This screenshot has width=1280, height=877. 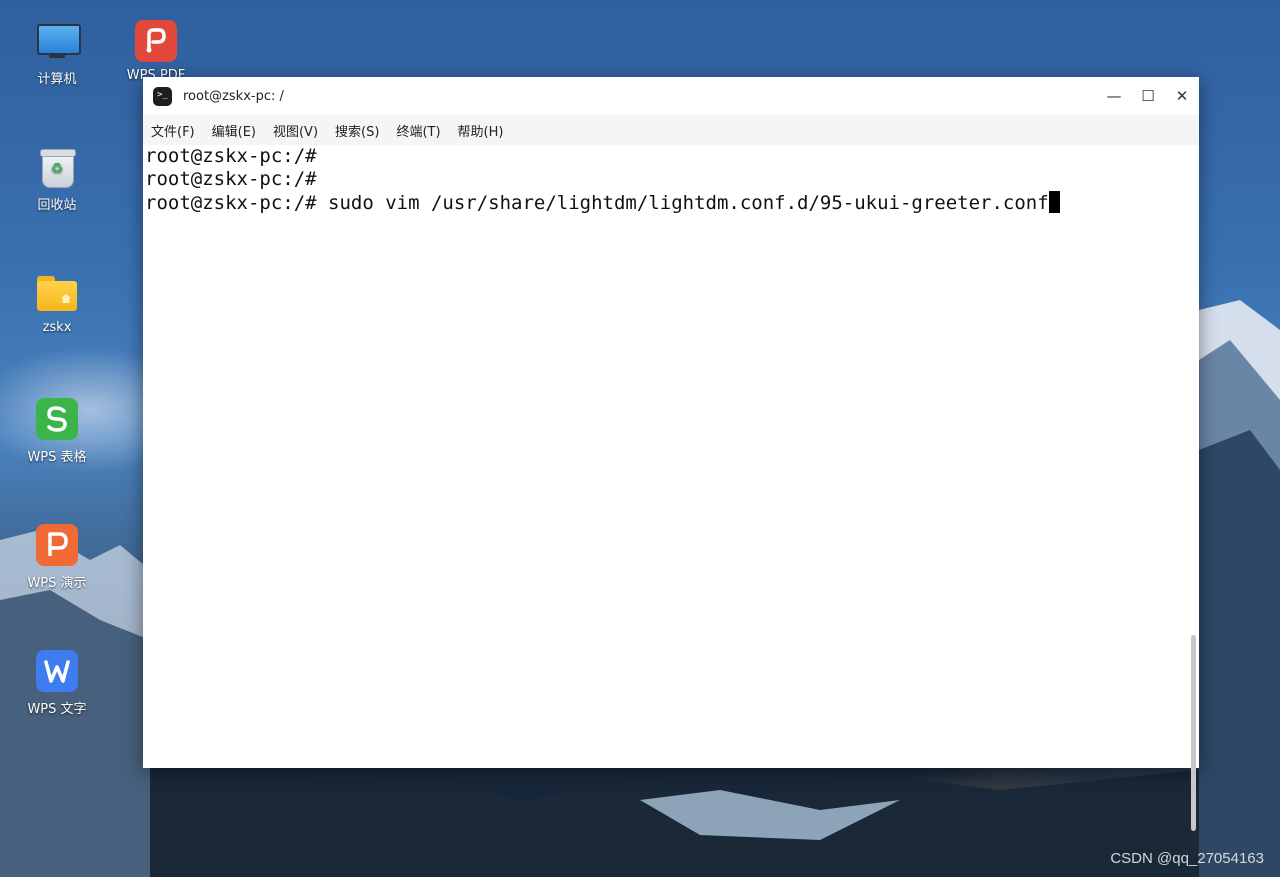 I want to click on maximize-icon: ☐, so click(x=1148, y=96).